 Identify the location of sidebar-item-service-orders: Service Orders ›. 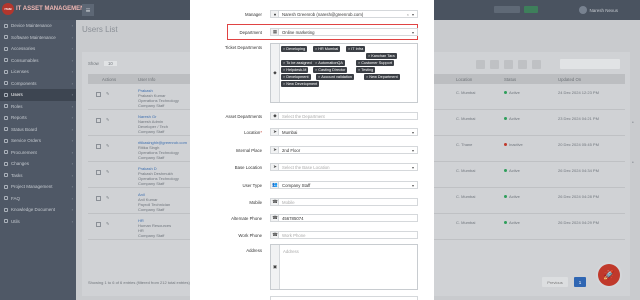
(38, 141).